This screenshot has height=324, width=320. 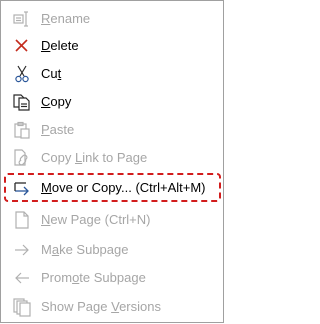 What do you see at coordinates (140, 306) in the screenshot?
I see `menu-item-label: ersions` at bounding box center [140, 306].